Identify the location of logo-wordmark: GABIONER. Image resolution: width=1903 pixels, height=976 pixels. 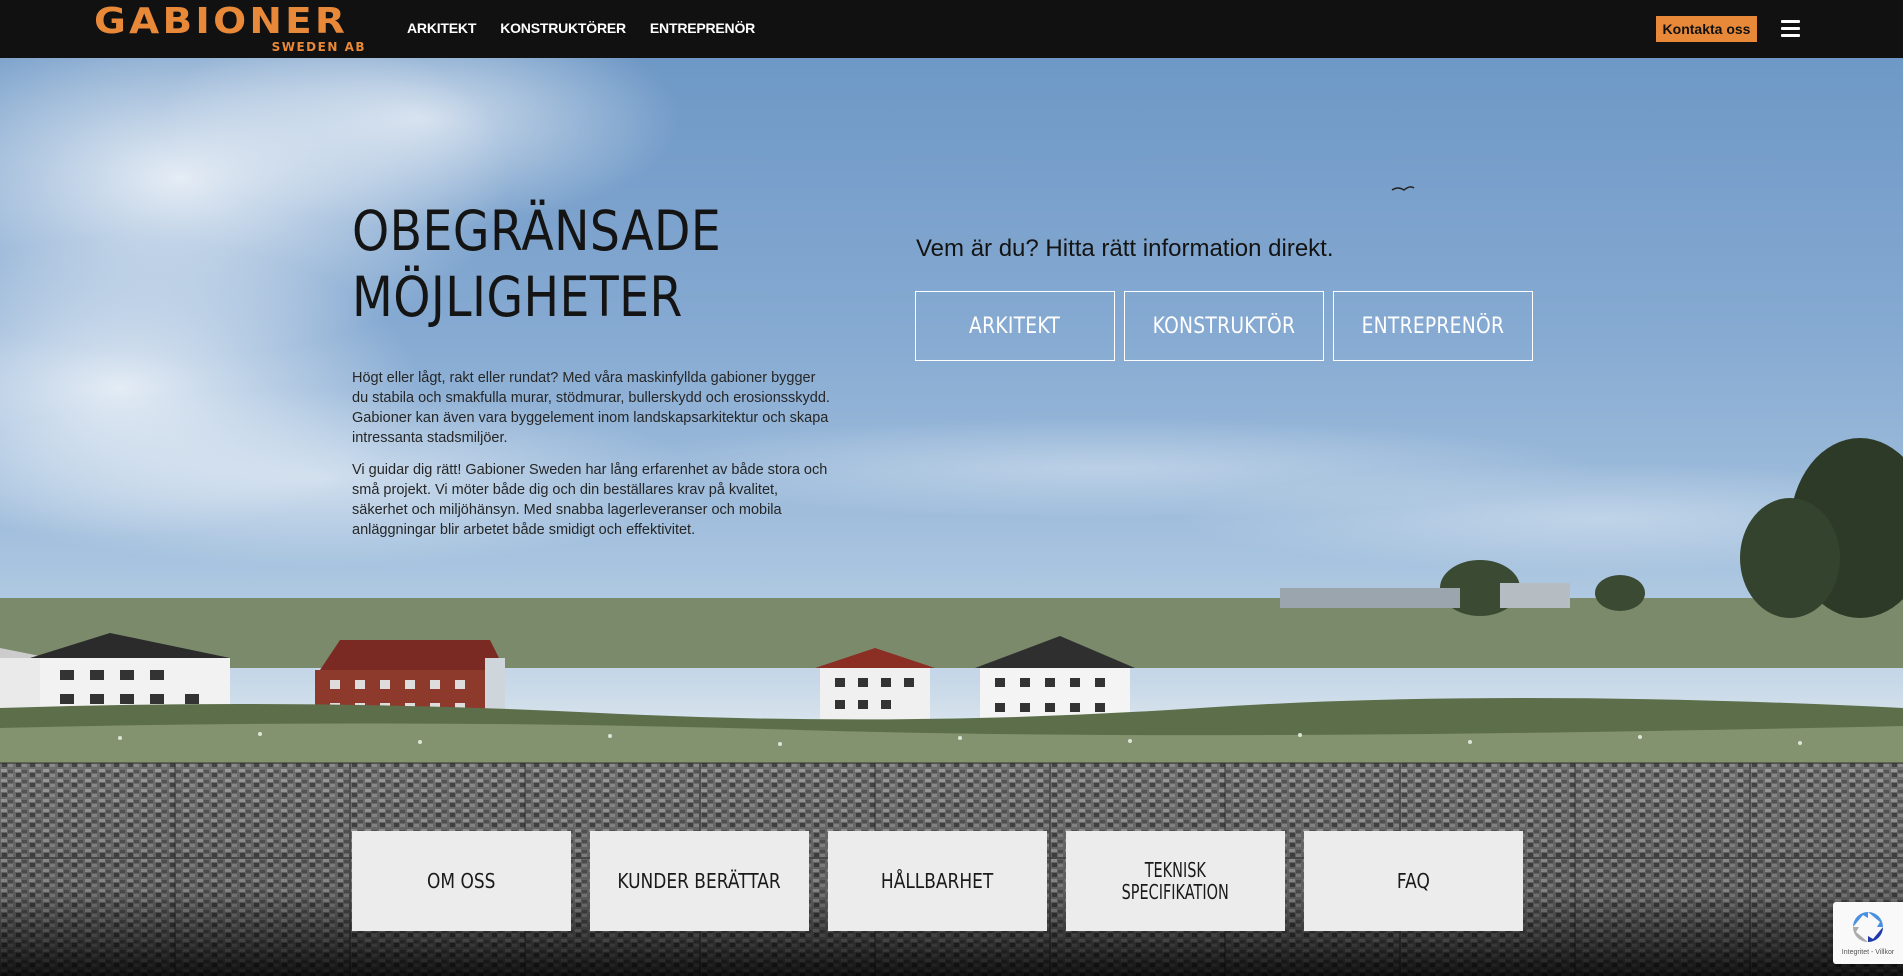
(221, 21).